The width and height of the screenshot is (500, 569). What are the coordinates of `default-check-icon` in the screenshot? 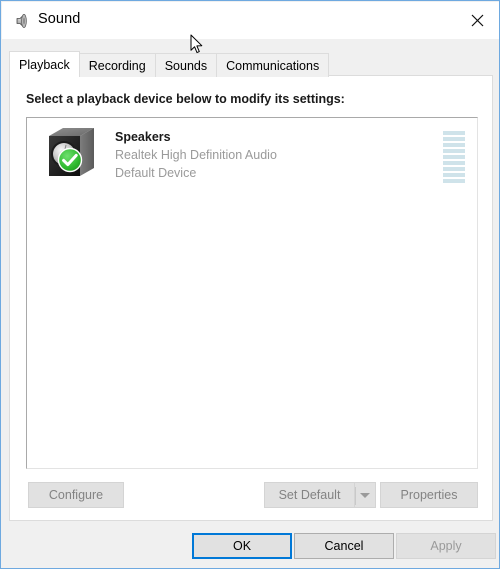 It's located at (70, 160).